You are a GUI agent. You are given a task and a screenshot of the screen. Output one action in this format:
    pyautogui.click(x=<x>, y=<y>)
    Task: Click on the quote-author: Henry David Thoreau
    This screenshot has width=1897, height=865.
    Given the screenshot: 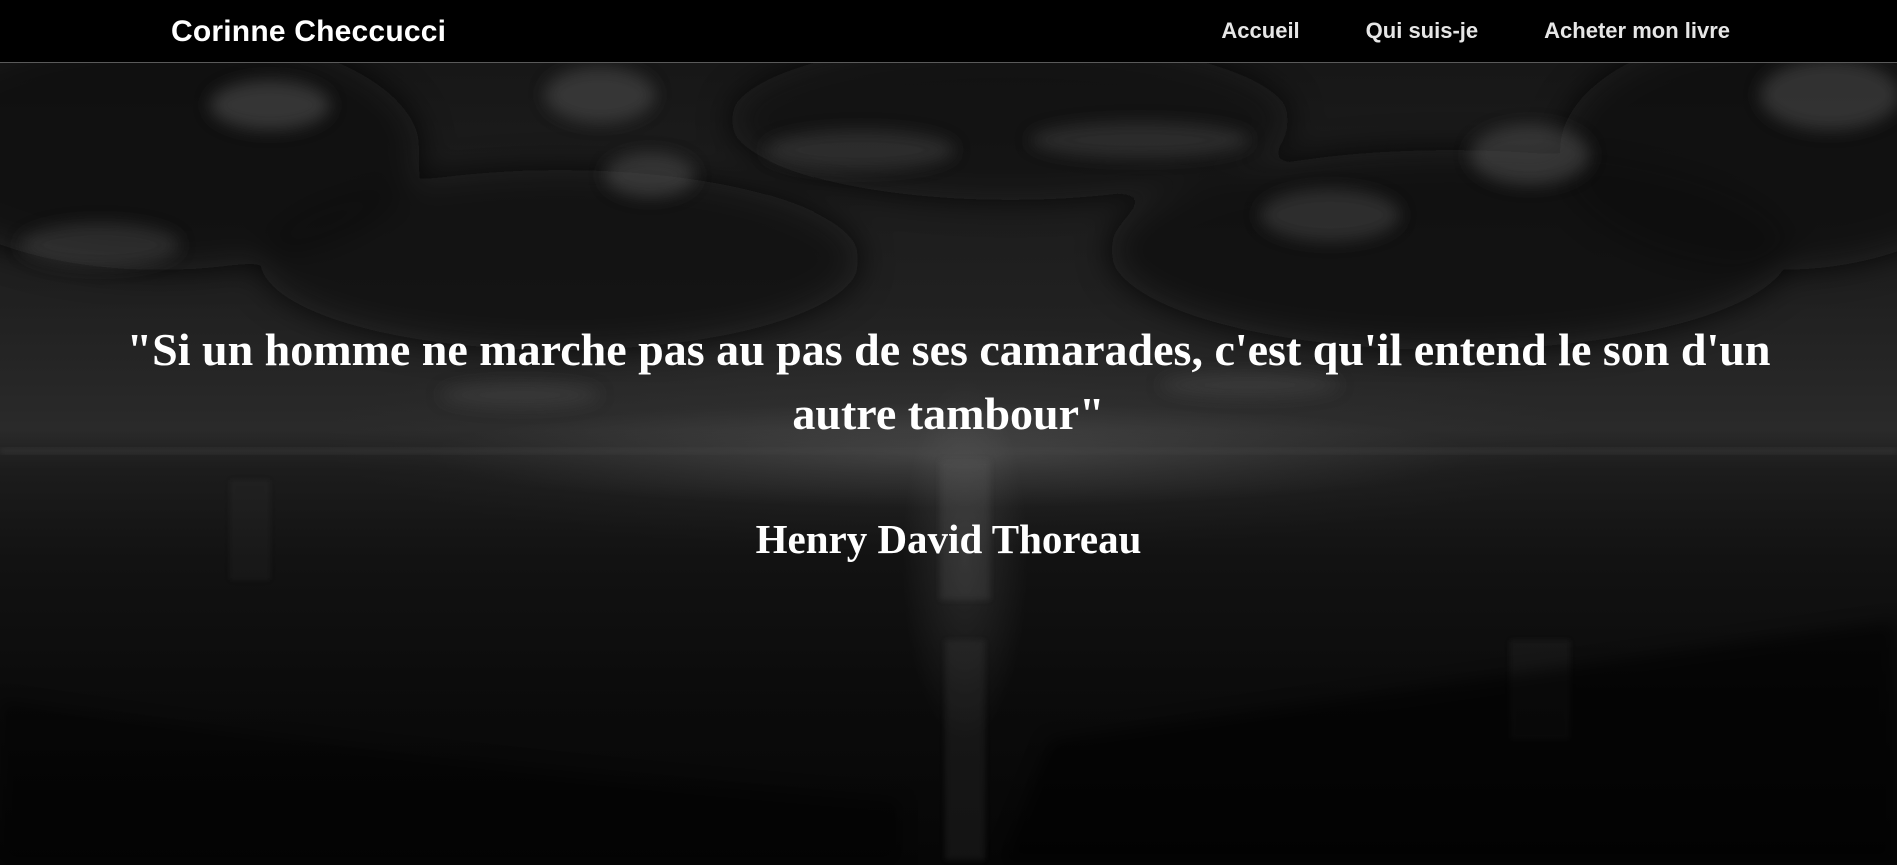 What is the action you would take?
    pyautogui.click(x=948, y=539)
    